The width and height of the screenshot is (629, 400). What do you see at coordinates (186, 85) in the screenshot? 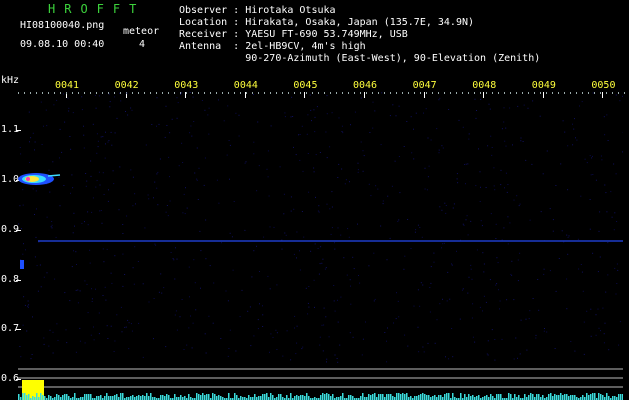
I see `x-tick-label: 0043` at bounding box center [186, 85].